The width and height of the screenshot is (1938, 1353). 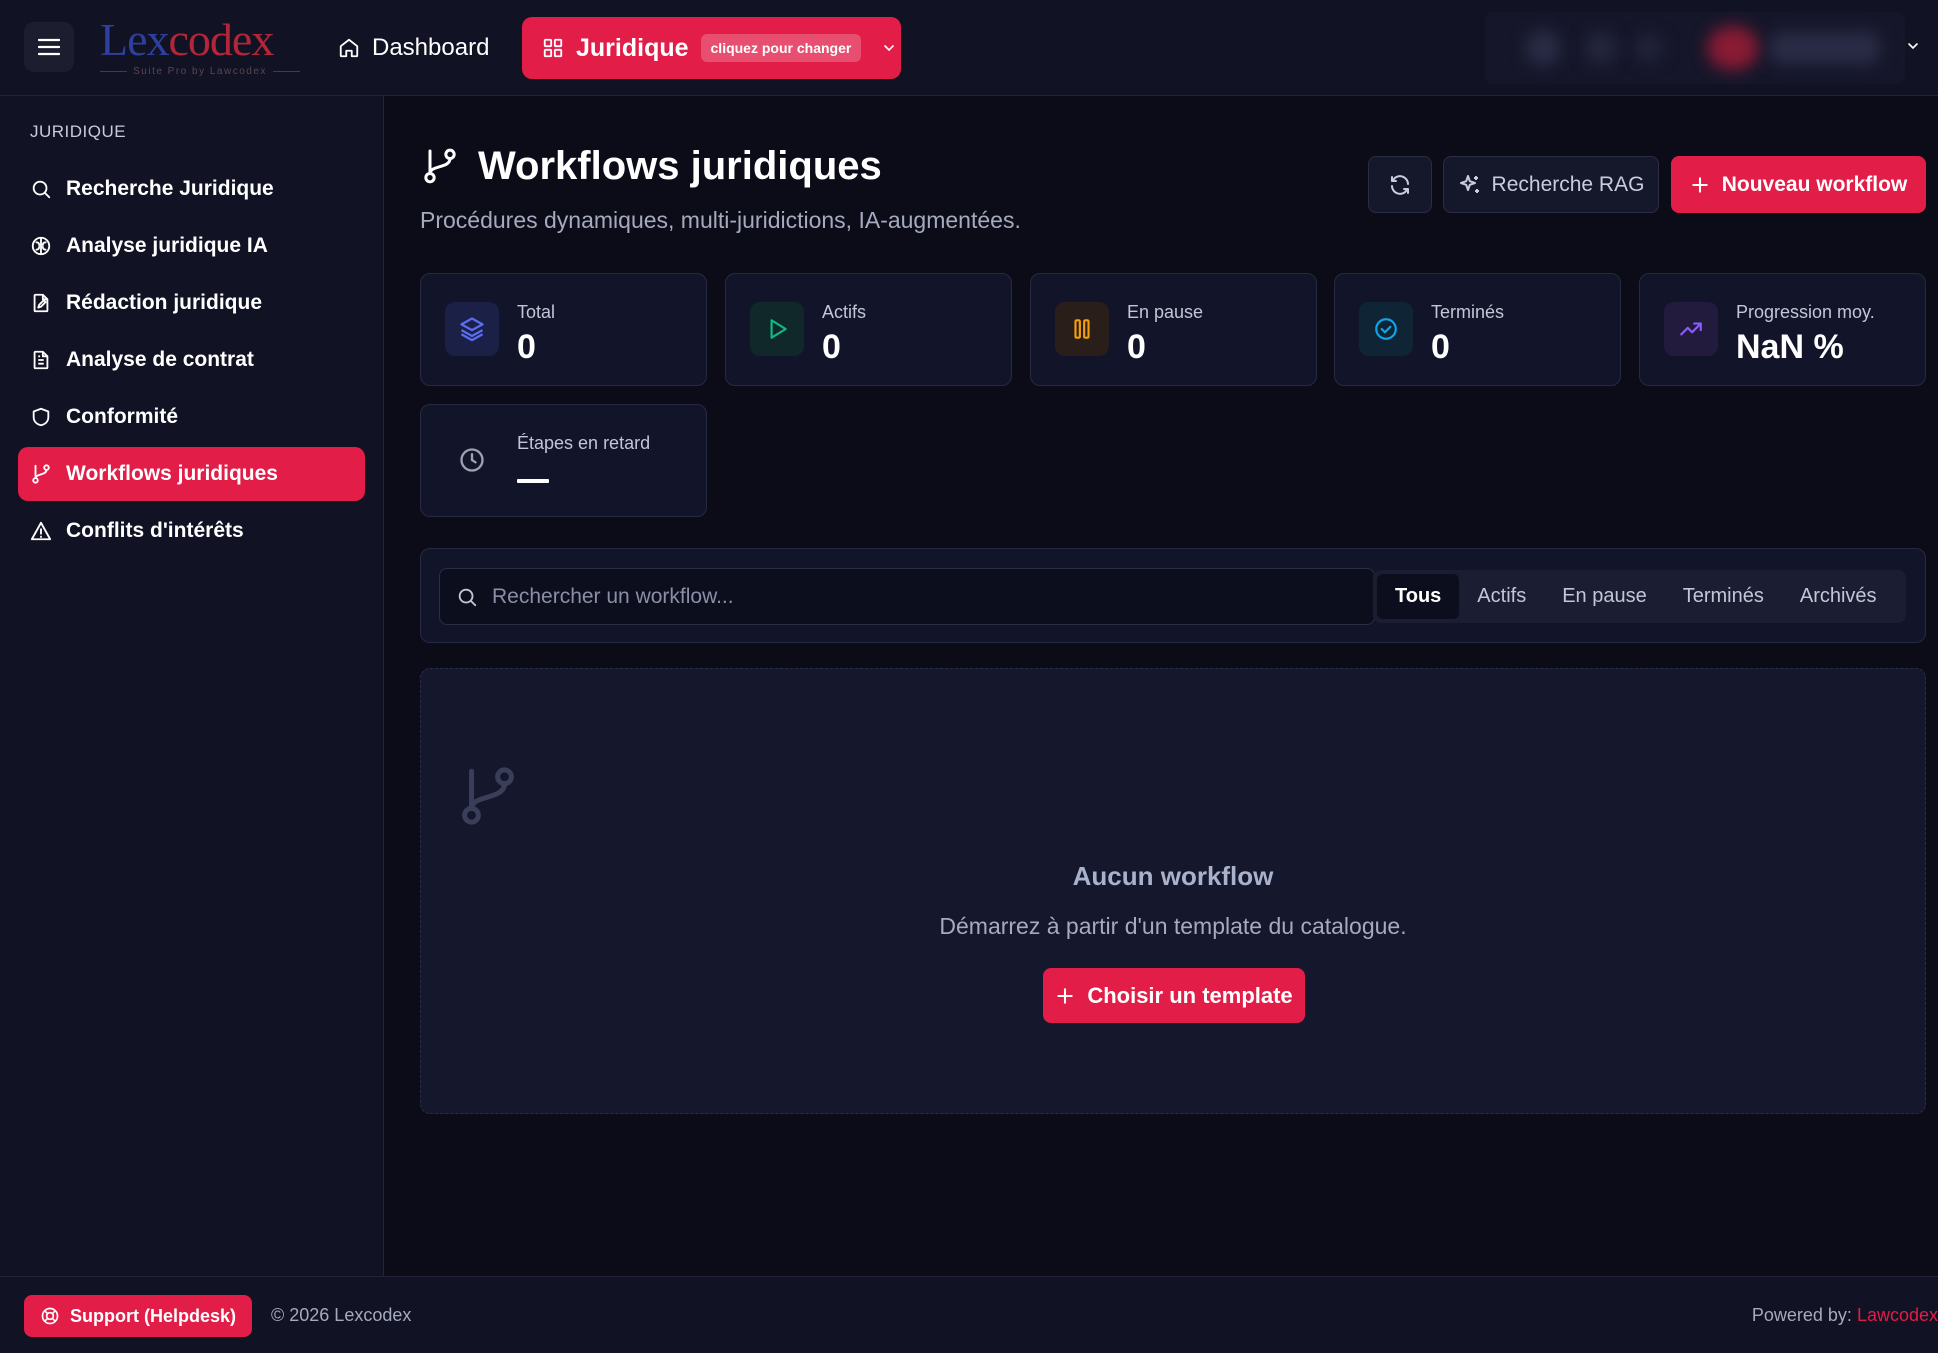 I want to click on tab-archives: Archivés, so click(x=1838, y=596).